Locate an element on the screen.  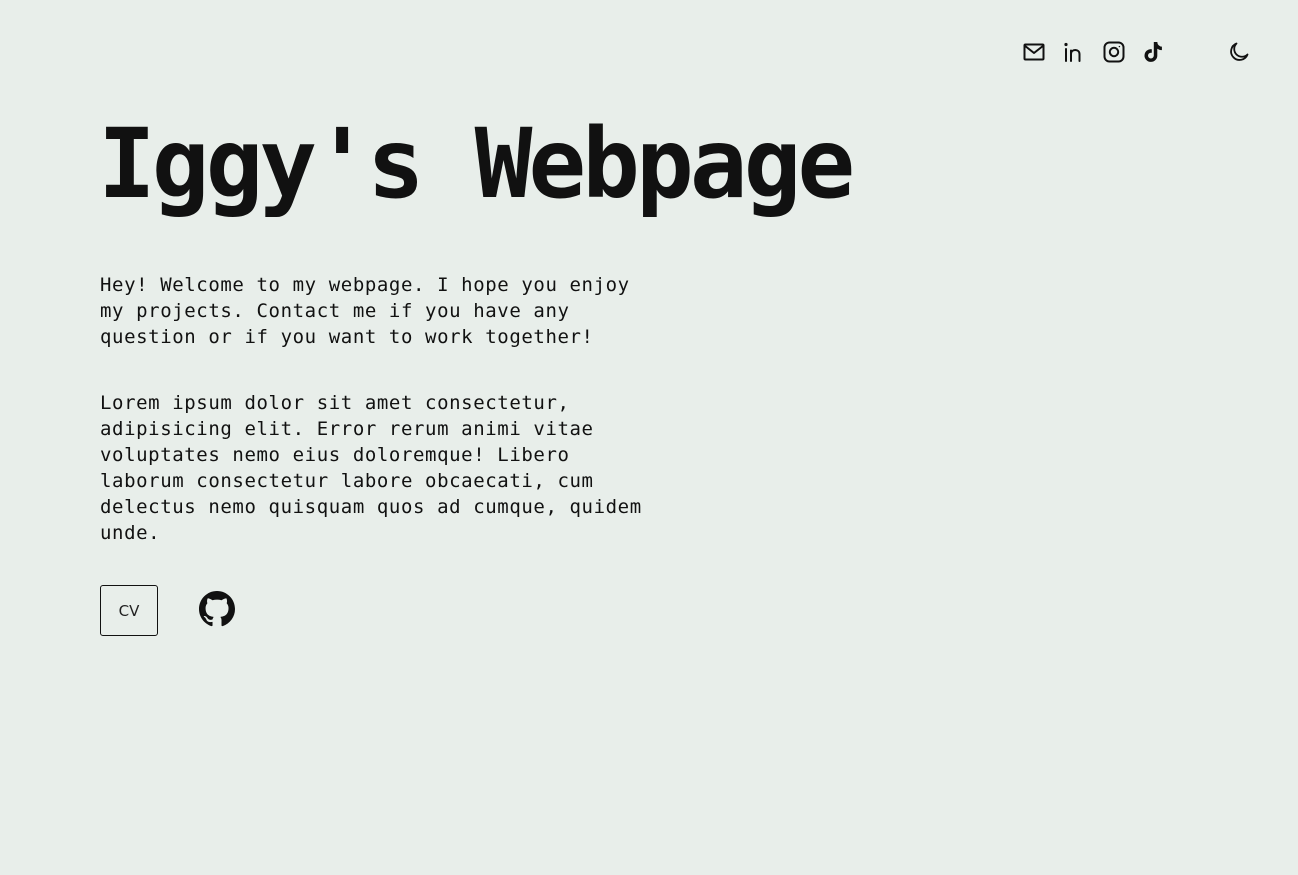
cv-button: CV is located at coordinates (129, 610).